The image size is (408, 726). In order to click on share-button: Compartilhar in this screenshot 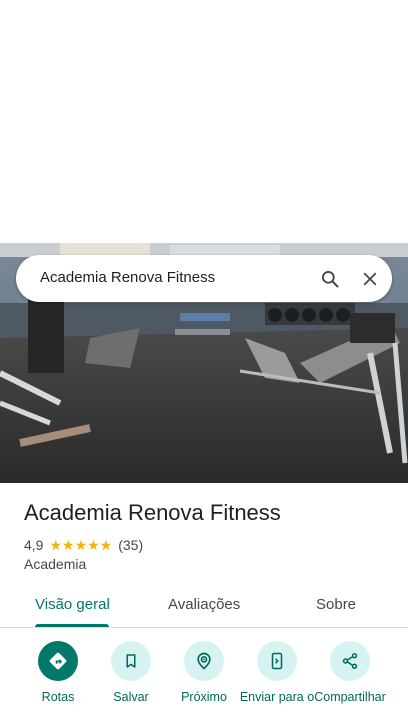, I will do `click(350, 673)`.